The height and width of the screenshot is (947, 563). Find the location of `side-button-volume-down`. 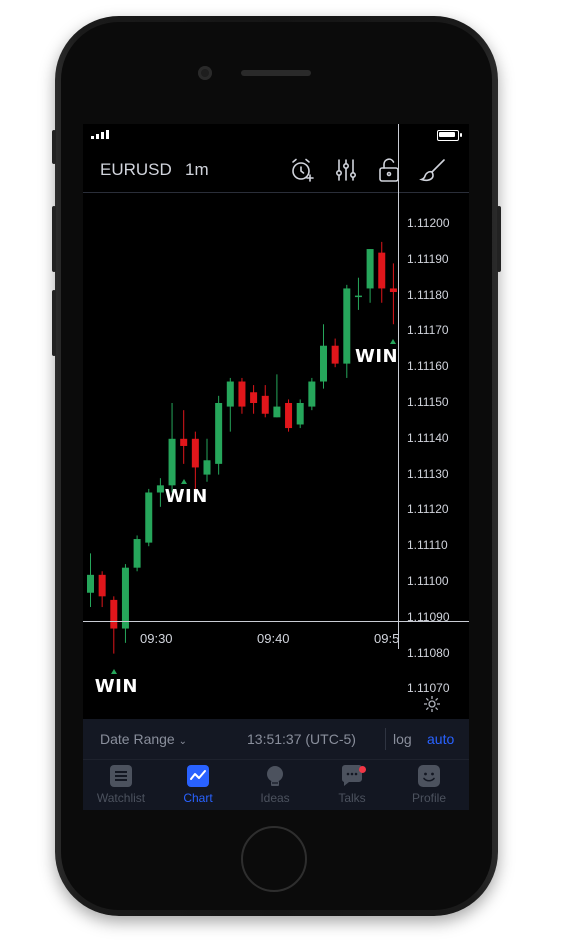

side-button-volume-down is located at coordinates (54, 323).